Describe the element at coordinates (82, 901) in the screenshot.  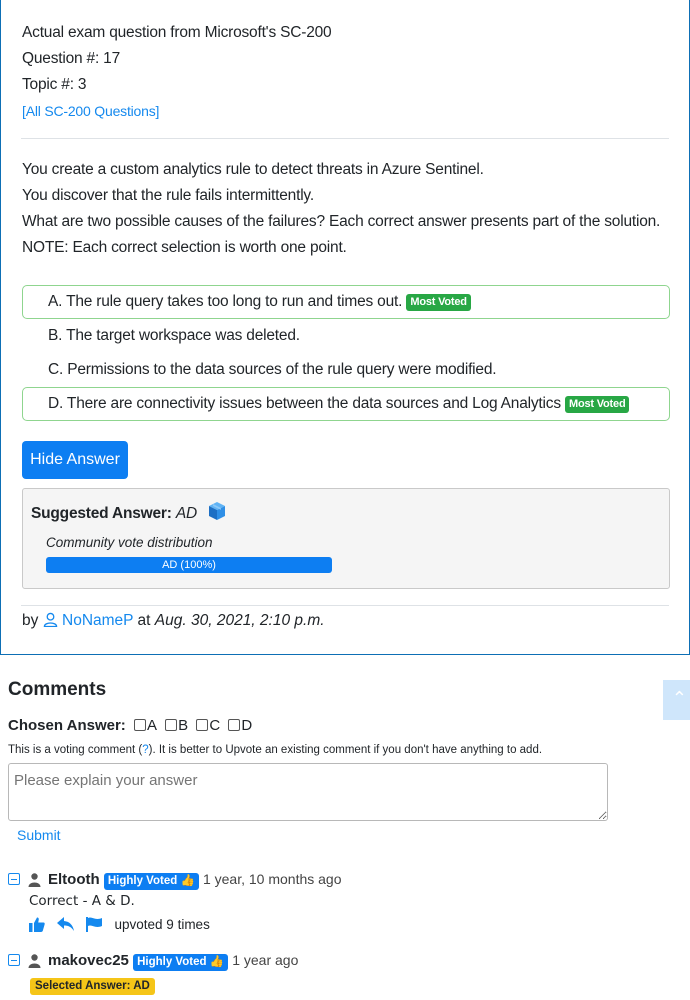
I see `comment-text: Correct - A & D.` at that location.